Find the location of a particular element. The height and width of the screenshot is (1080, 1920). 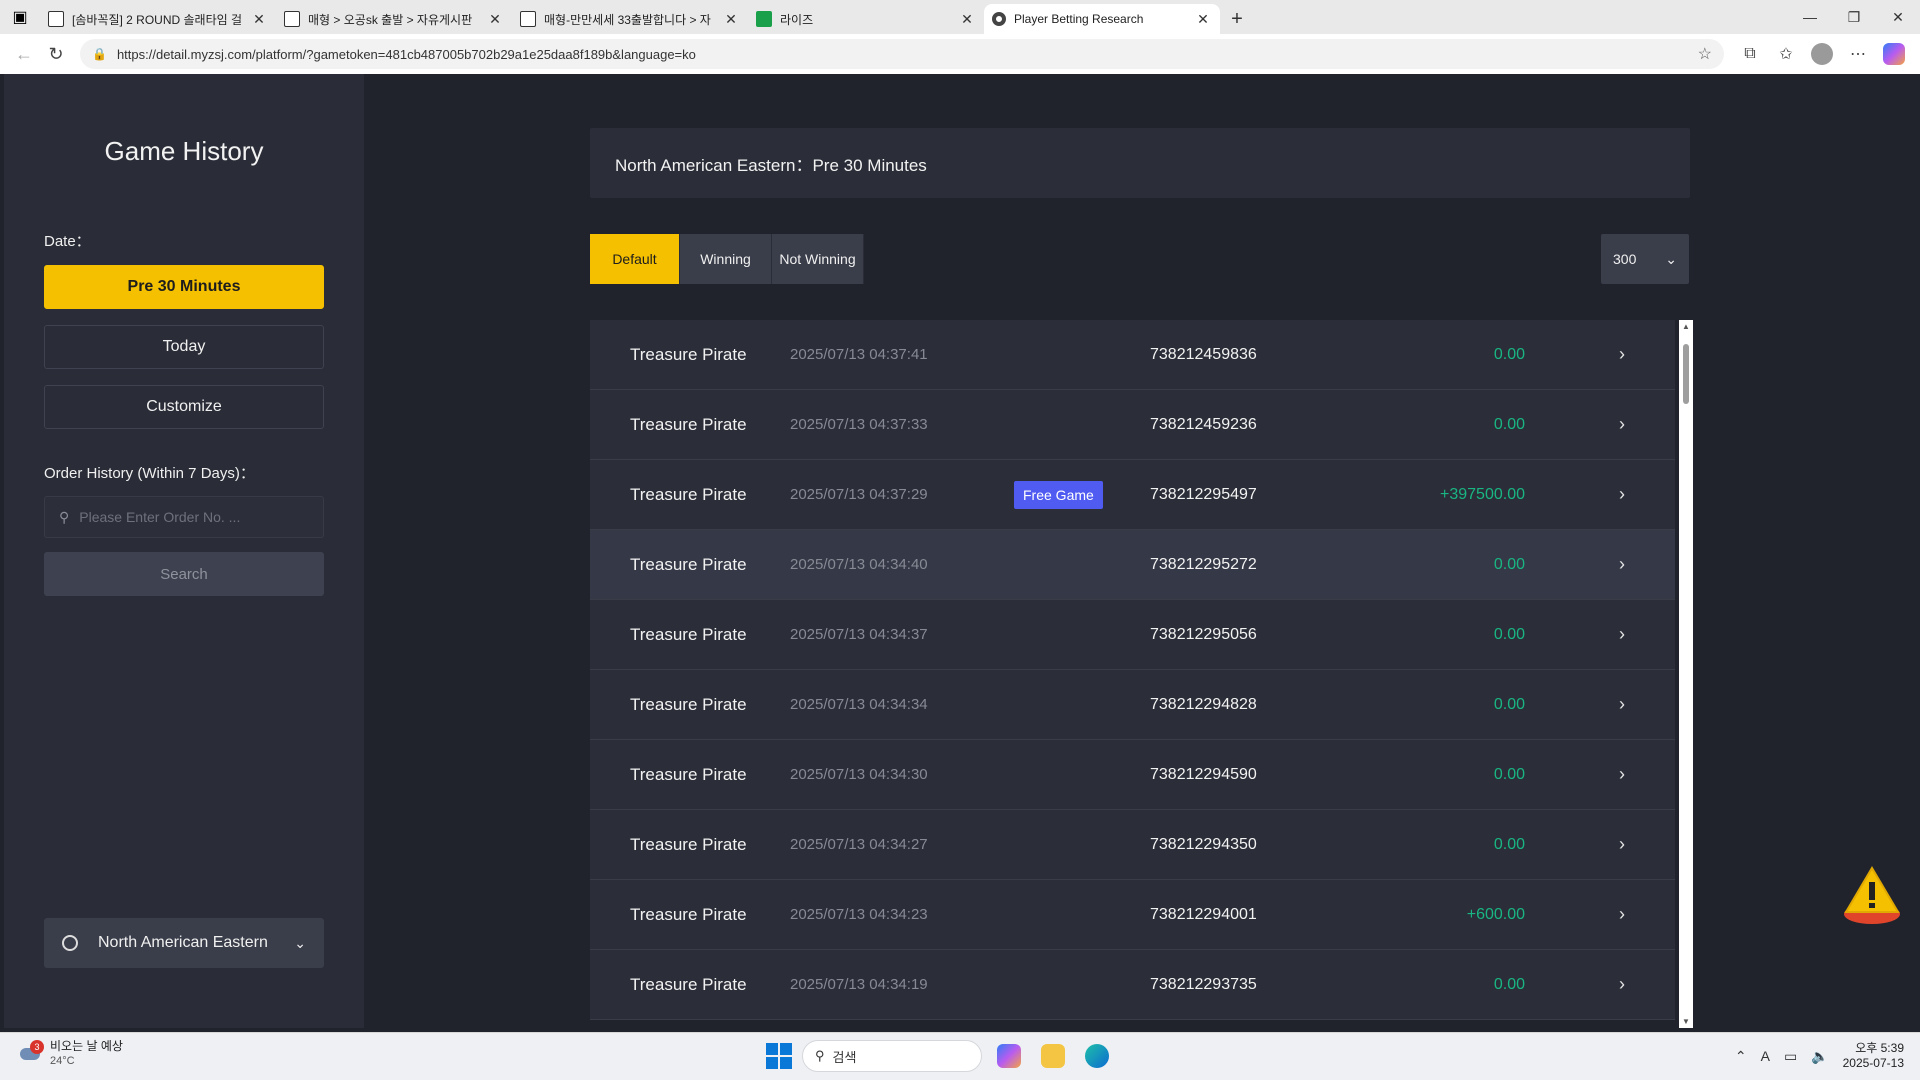

date-option-customize: Customize is located at coordinates (184, 407).